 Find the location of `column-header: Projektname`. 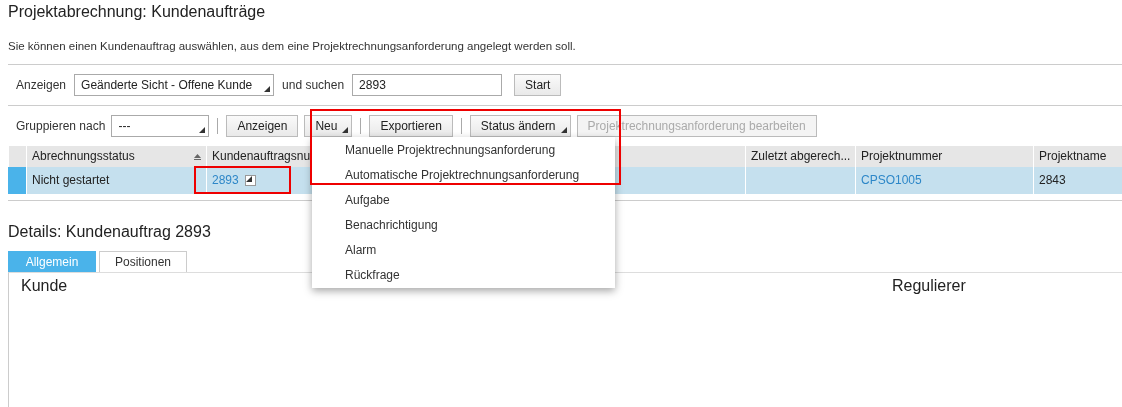

column-header: Projektname is located at coordinates (1077, 156).